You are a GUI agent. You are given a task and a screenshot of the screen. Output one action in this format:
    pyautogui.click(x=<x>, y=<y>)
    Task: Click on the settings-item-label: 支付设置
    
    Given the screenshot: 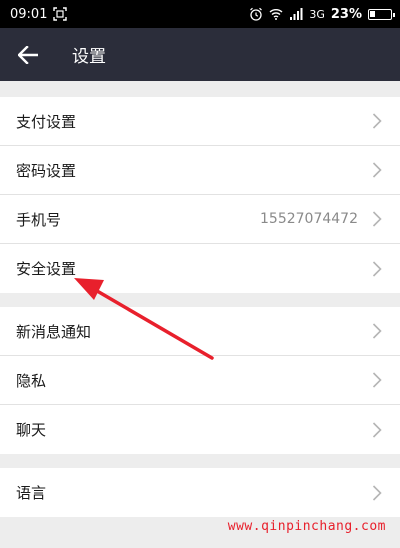 What is the action you would take?
    pyautogui.click(x=46, y=121)
    